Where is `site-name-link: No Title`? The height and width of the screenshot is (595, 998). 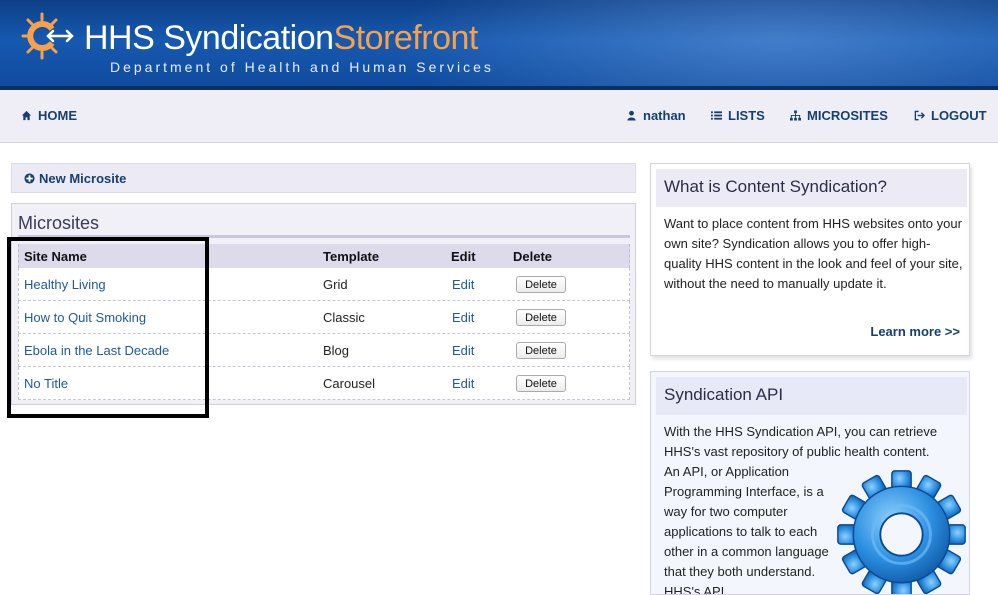
site-name-link: No Title is located at coordinates (46, 383).